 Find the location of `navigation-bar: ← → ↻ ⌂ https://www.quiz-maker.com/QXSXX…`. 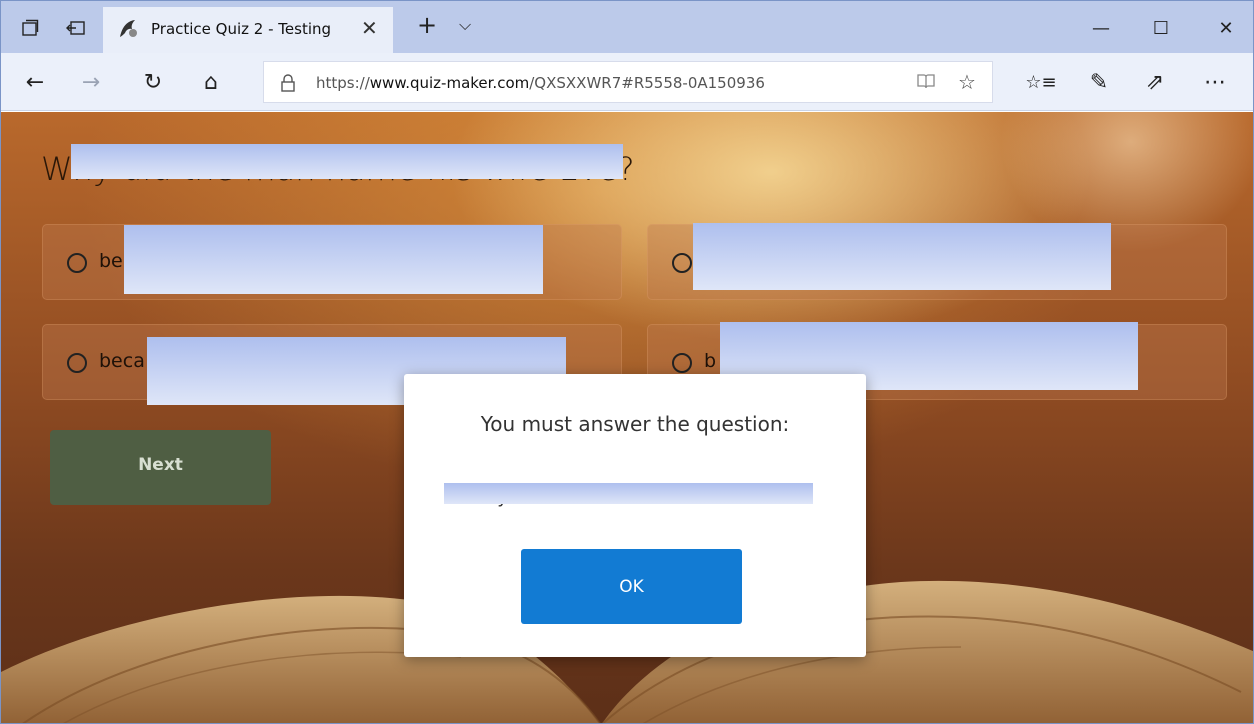

navigation-bar: ← → ↻ ⌂ https://www.quiz-maker.com/QXSXX… is located at coordinates (627, 82).